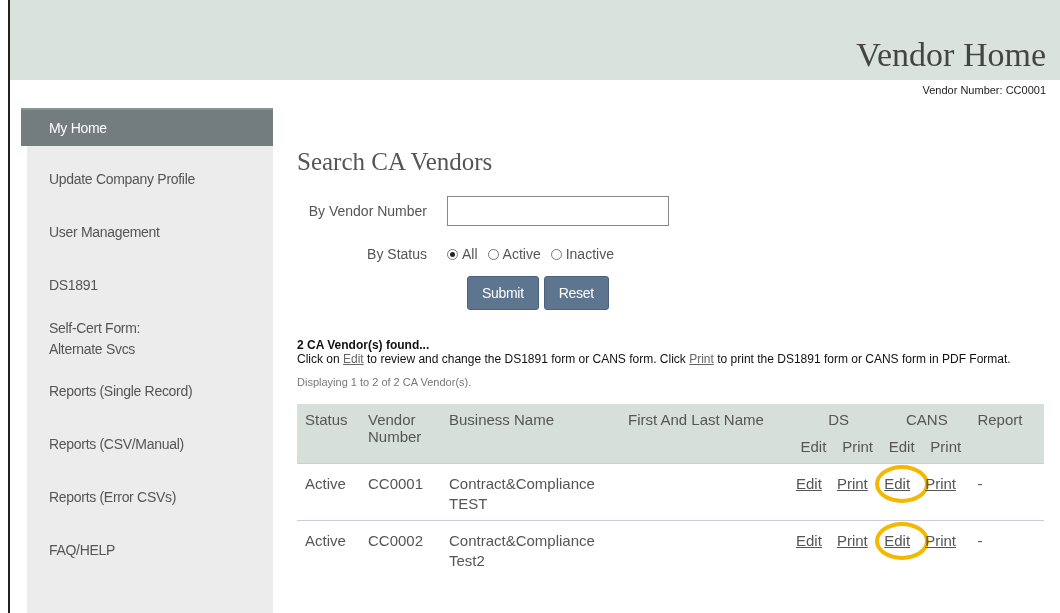 This screenshot has height=613, width=1060. What do you see at coordinates (150, 444) in the screenshot?
I see `sidebar-item: Reports (CSV/Manual)` at bounding box center [150, 444].